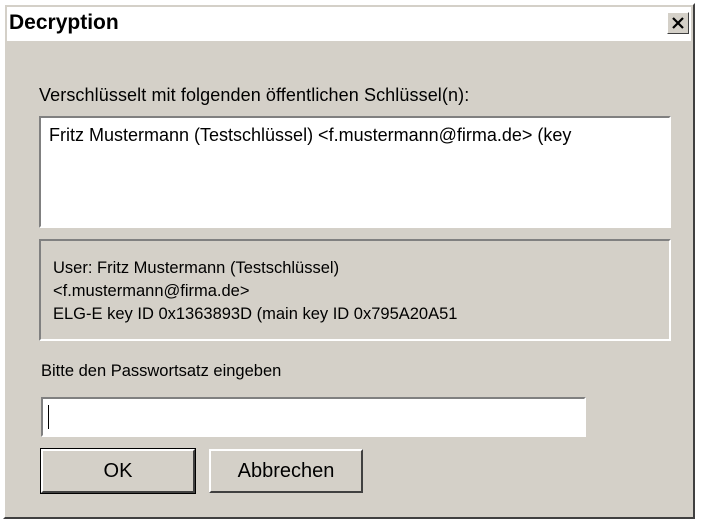  I want to click on ok-button: OK, so click(118, 471).